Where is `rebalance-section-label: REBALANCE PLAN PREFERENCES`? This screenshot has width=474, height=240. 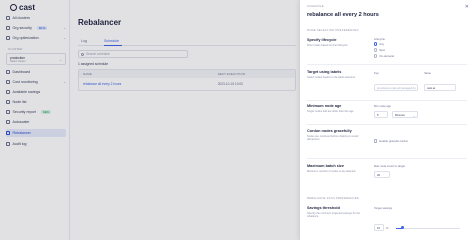 rebalance-section-label: REBALANCE PLAN PREFERENCES is located at coordinates (333, 198).